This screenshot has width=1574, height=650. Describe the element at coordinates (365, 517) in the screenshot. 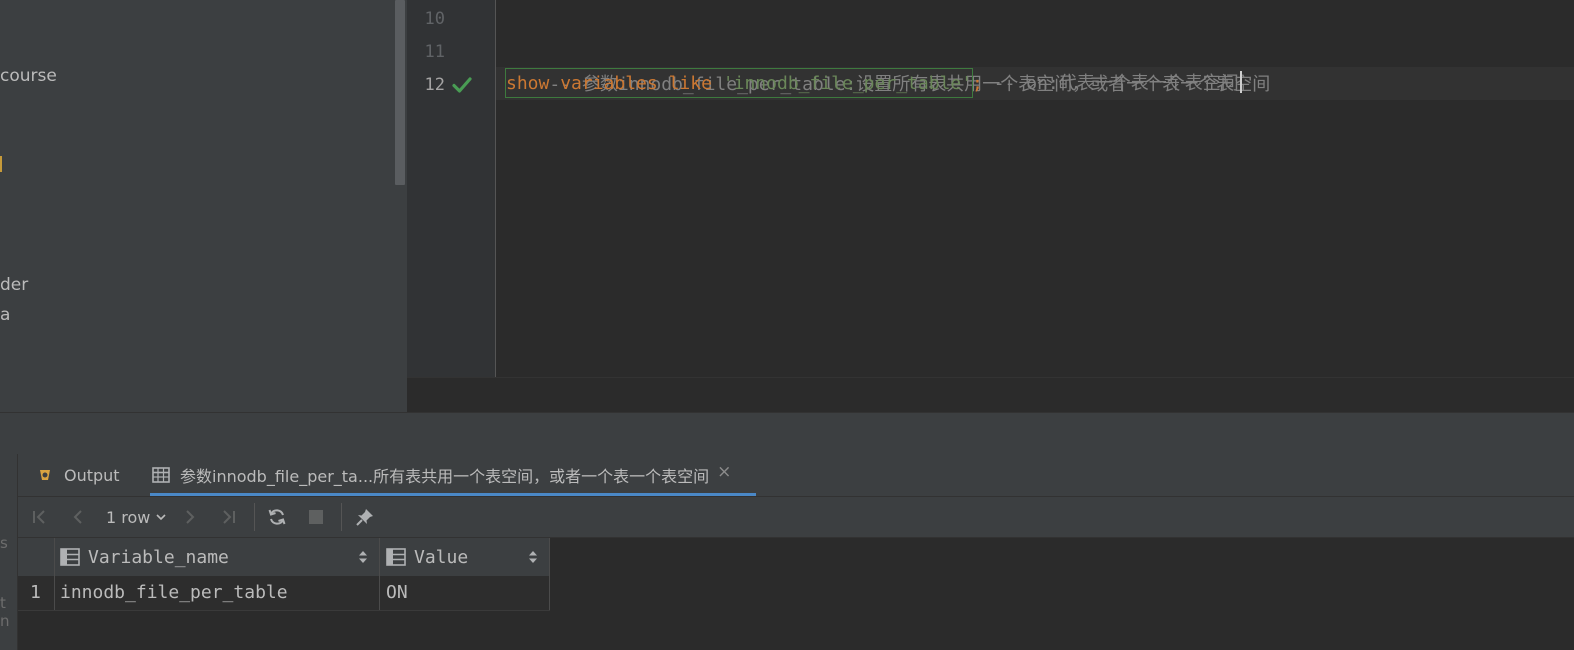

I see `pin-icon` at that location.